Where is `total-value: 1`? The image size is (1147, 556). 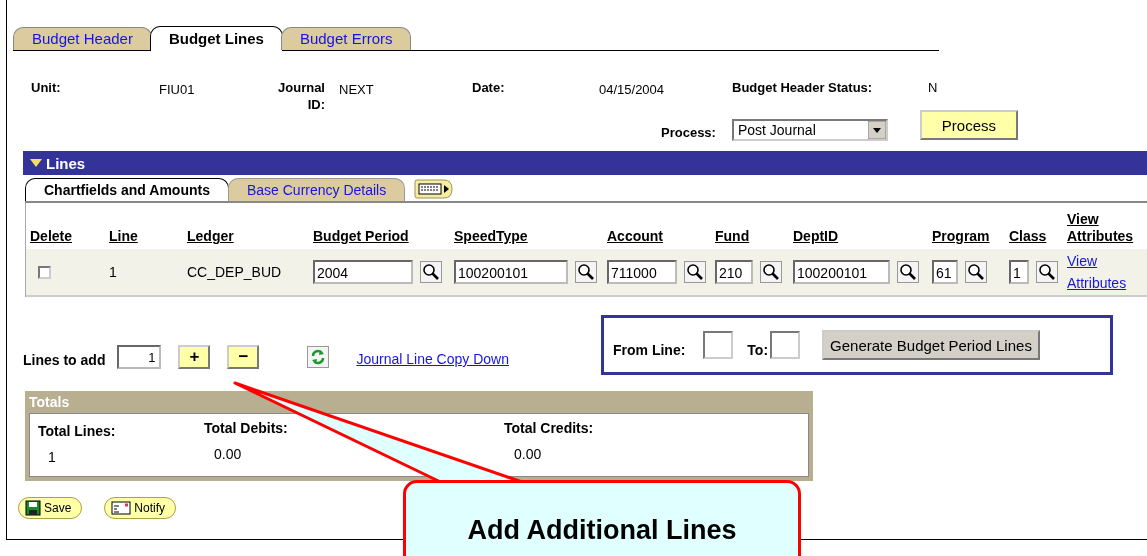 total-value: 1 is located at coordinates (52, 457).